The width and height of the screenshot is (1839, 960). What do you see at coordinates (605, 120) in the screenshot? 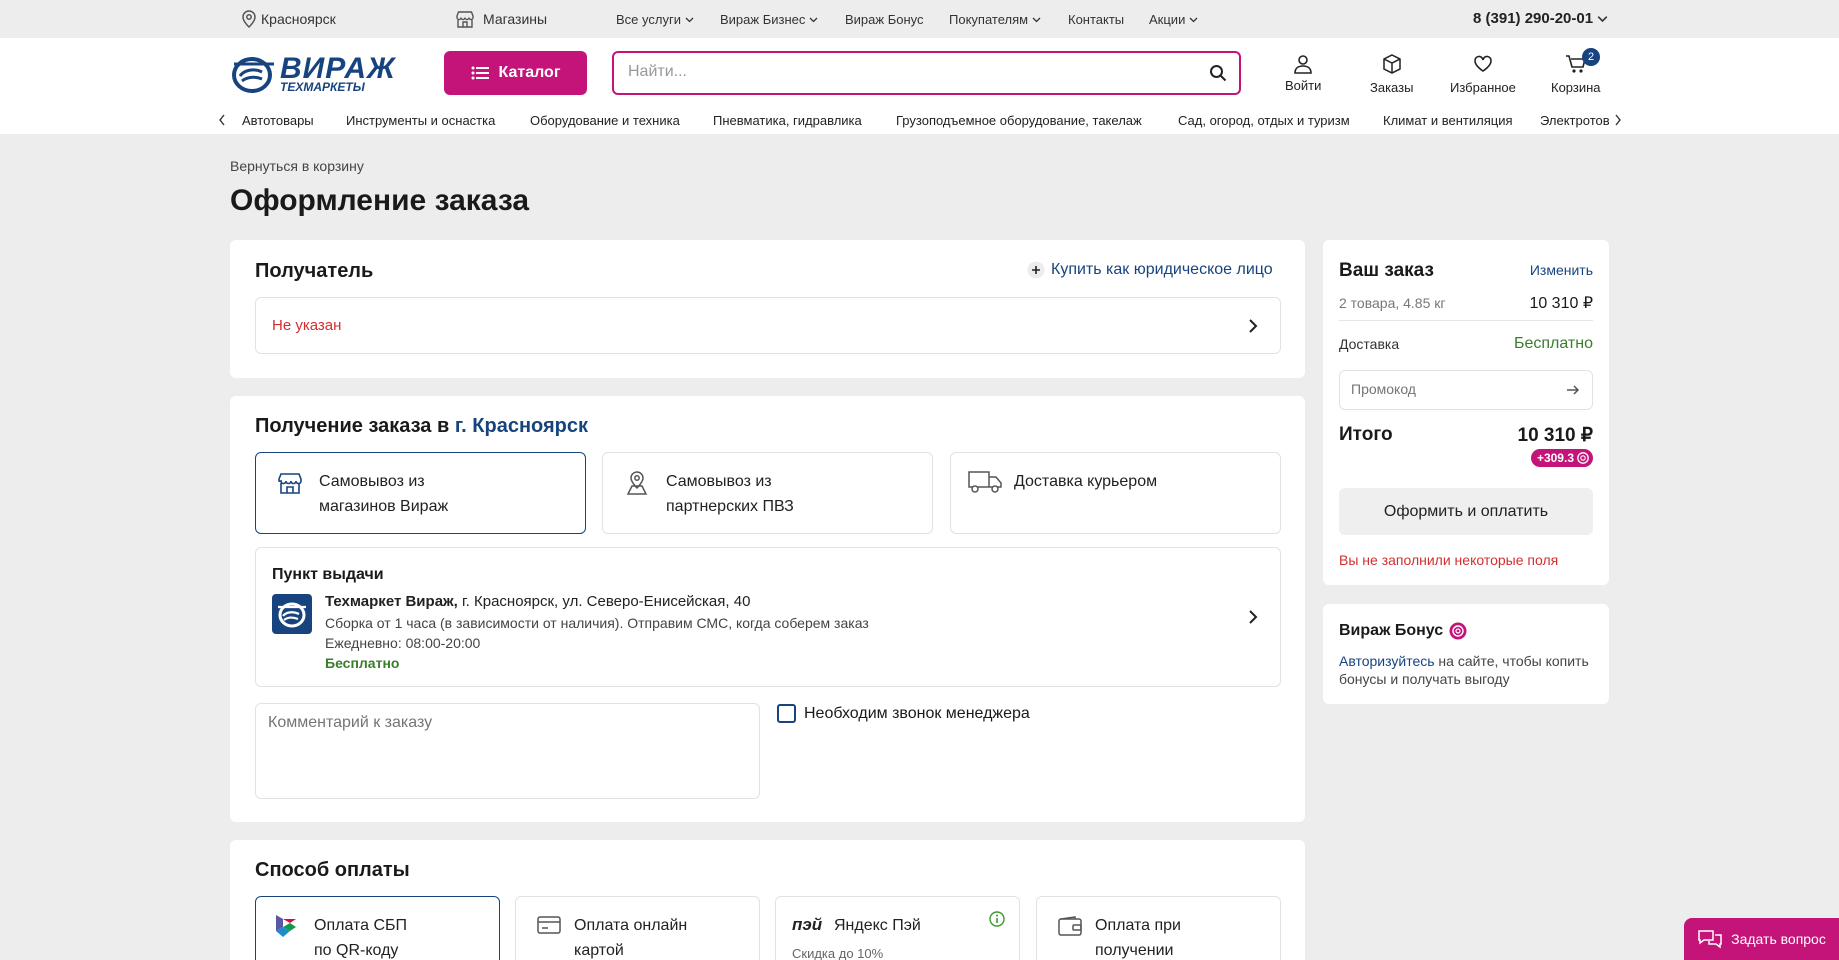
I see `category-link: Оборудование и техника` at bounding box center [605, 120].